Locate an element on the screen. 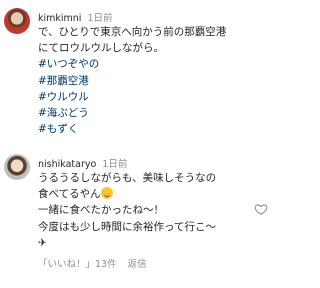  comment-header: nishikataryo 1日前 is located at coordinates (82, 163).